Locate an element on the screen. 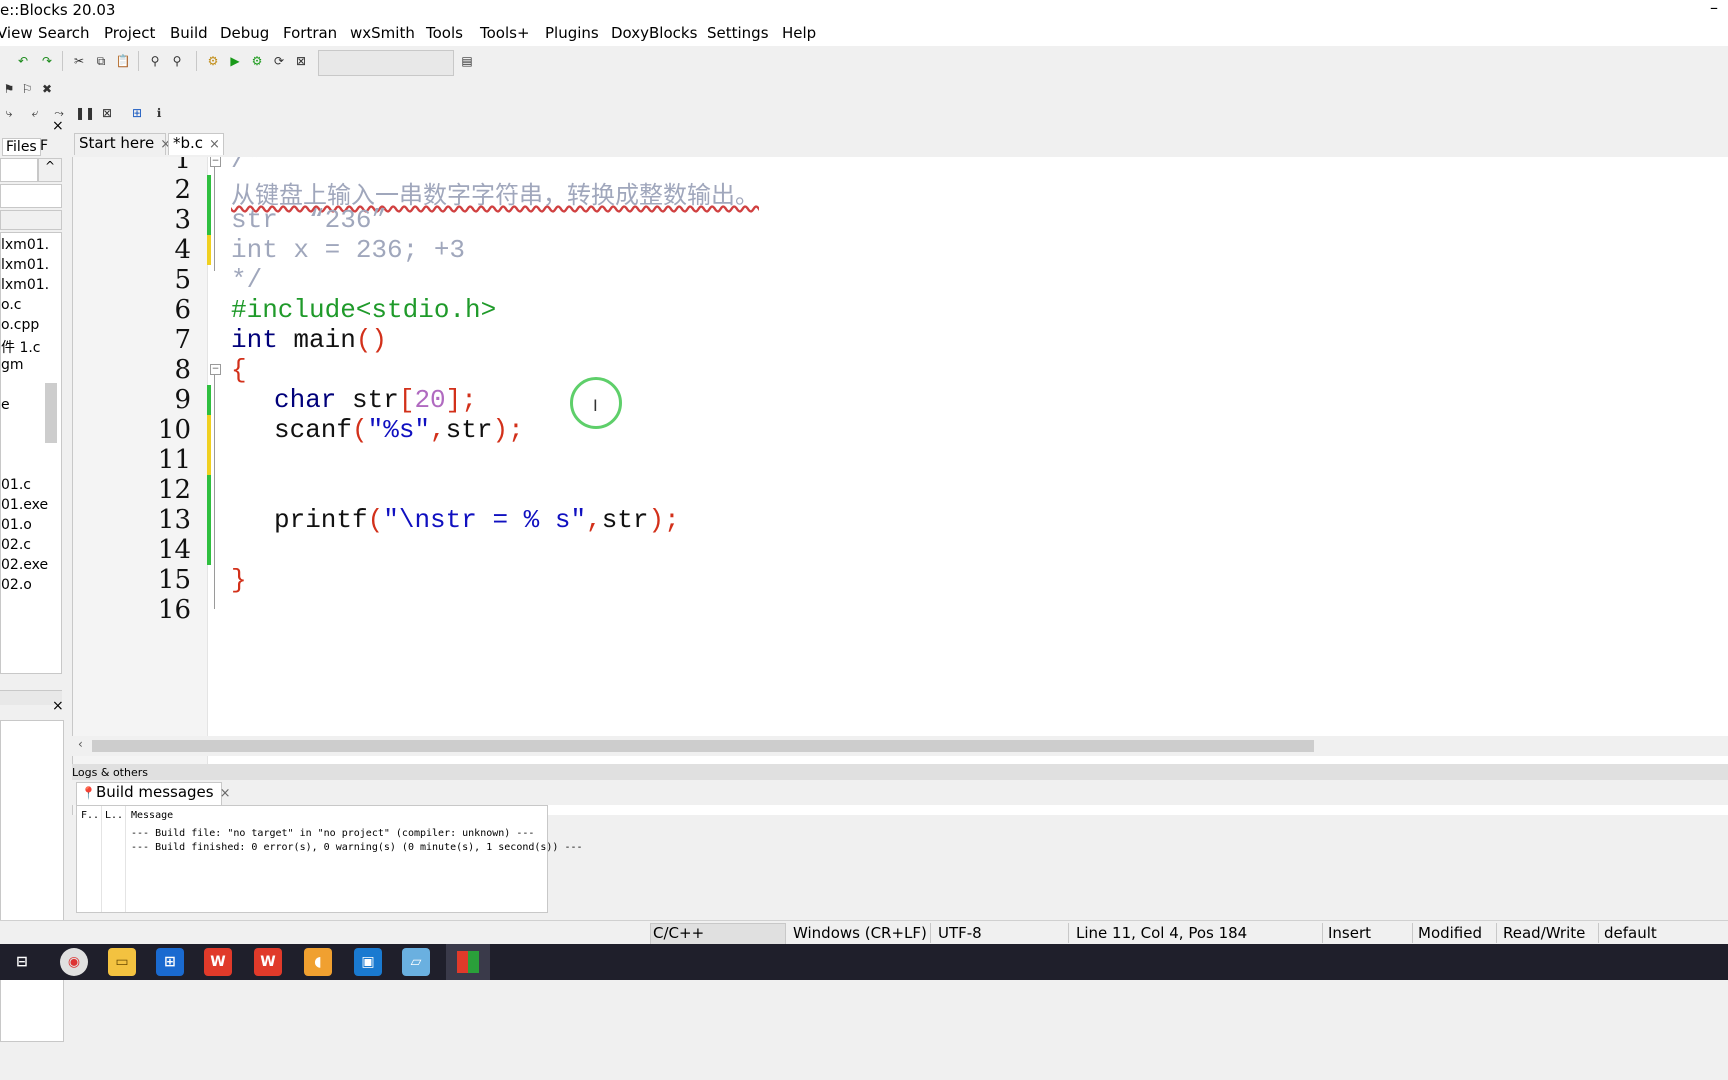  menu-settings: Settings is located at coordinates (738, 33).